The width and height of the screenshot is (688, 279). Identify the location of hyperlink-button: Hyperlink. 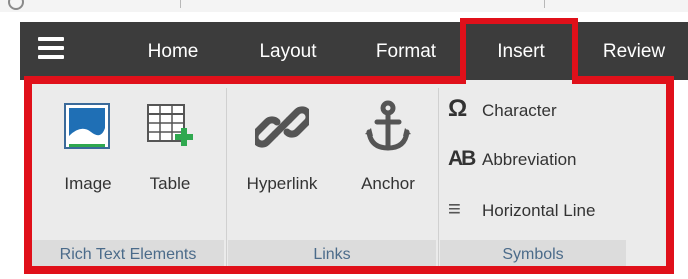
(282, 152).